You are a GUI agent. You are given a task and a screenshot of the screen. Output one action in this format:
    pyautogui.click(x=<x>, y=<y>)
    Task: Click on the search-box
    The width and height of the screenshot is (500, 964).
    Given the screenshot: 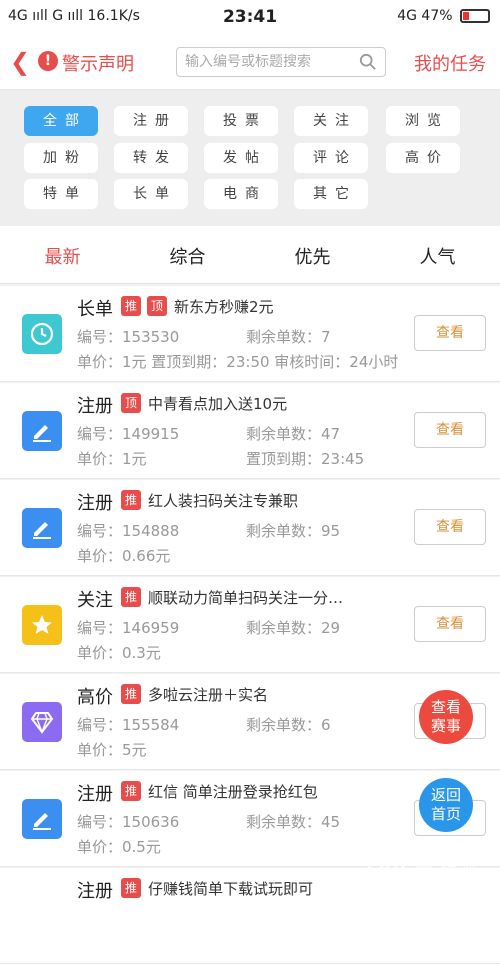 What is the action you would take?
    pyautogui.click(x=281, y=62)
    